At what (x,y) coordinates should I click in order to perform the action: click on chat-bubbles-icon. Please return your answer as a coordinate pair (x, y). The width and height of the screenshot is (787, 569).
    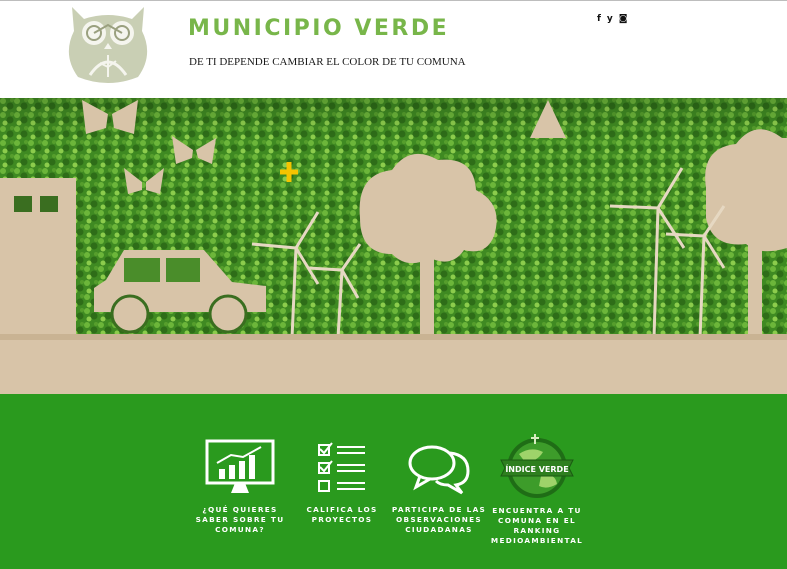
    Looking at the image, I should click on (439, 470).